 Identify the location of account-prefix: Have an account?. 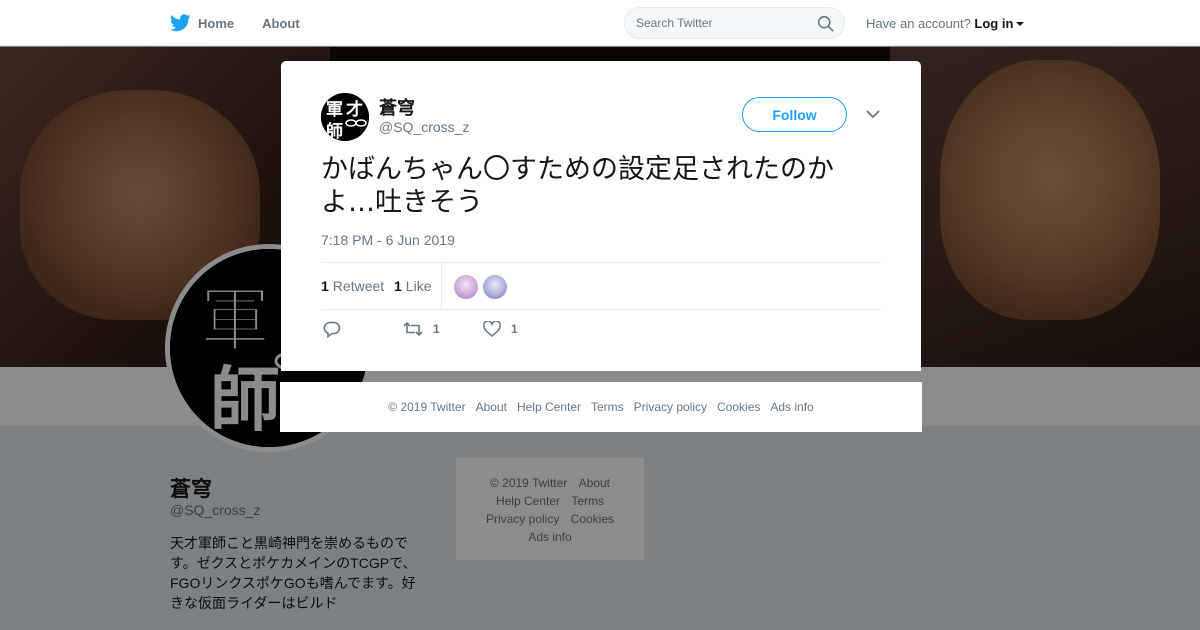
(918, 23).